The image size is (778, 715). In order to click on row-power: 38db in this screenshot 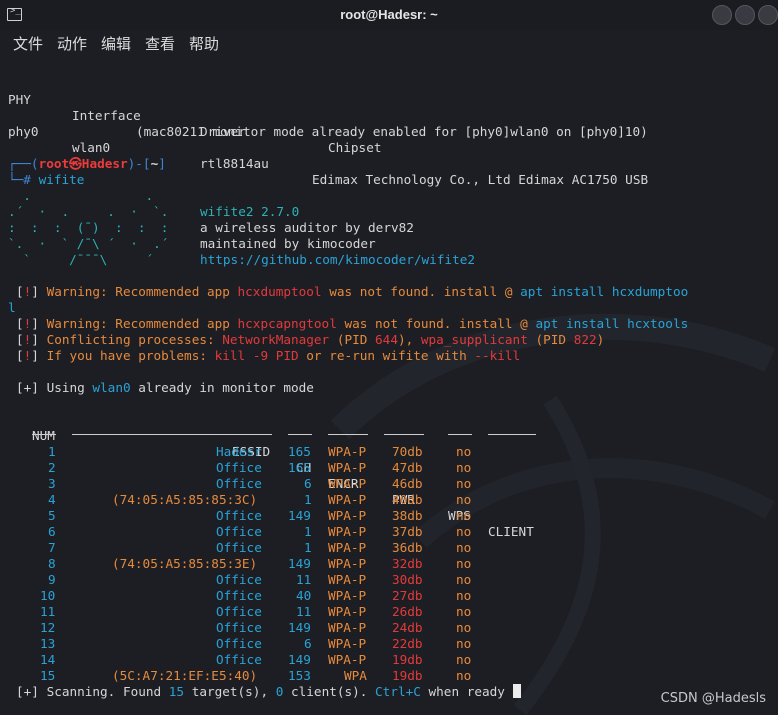, I will do `click(407, 515)`.